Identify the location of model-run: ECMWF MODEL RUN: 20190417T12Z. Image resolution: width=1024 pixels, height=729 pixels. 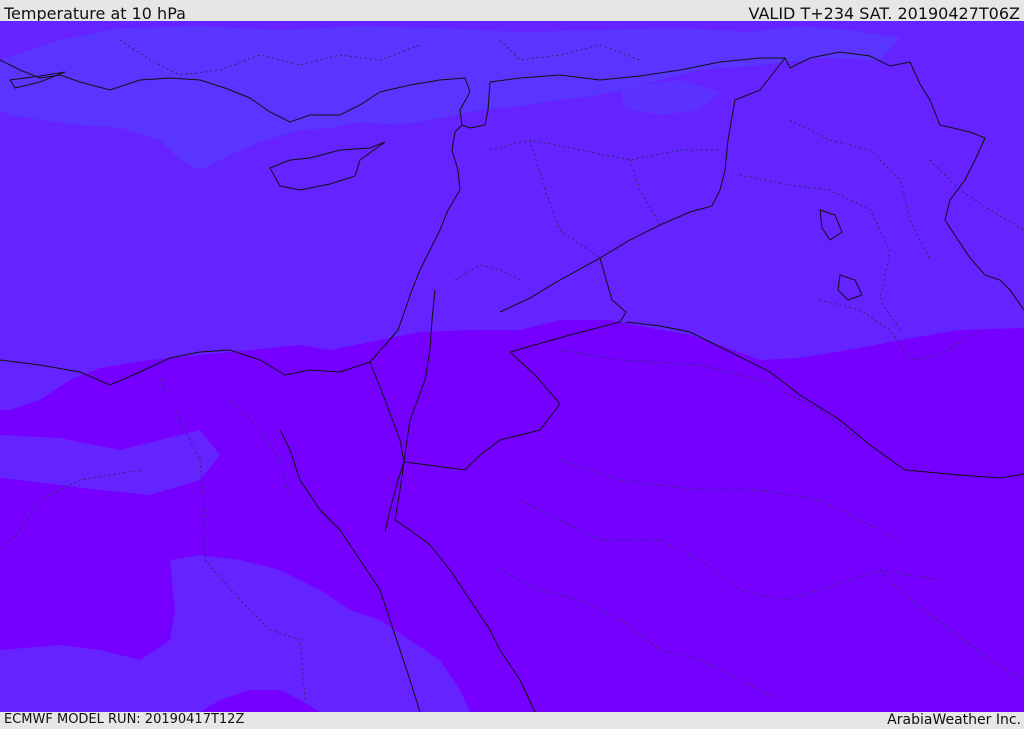
(124, 719).